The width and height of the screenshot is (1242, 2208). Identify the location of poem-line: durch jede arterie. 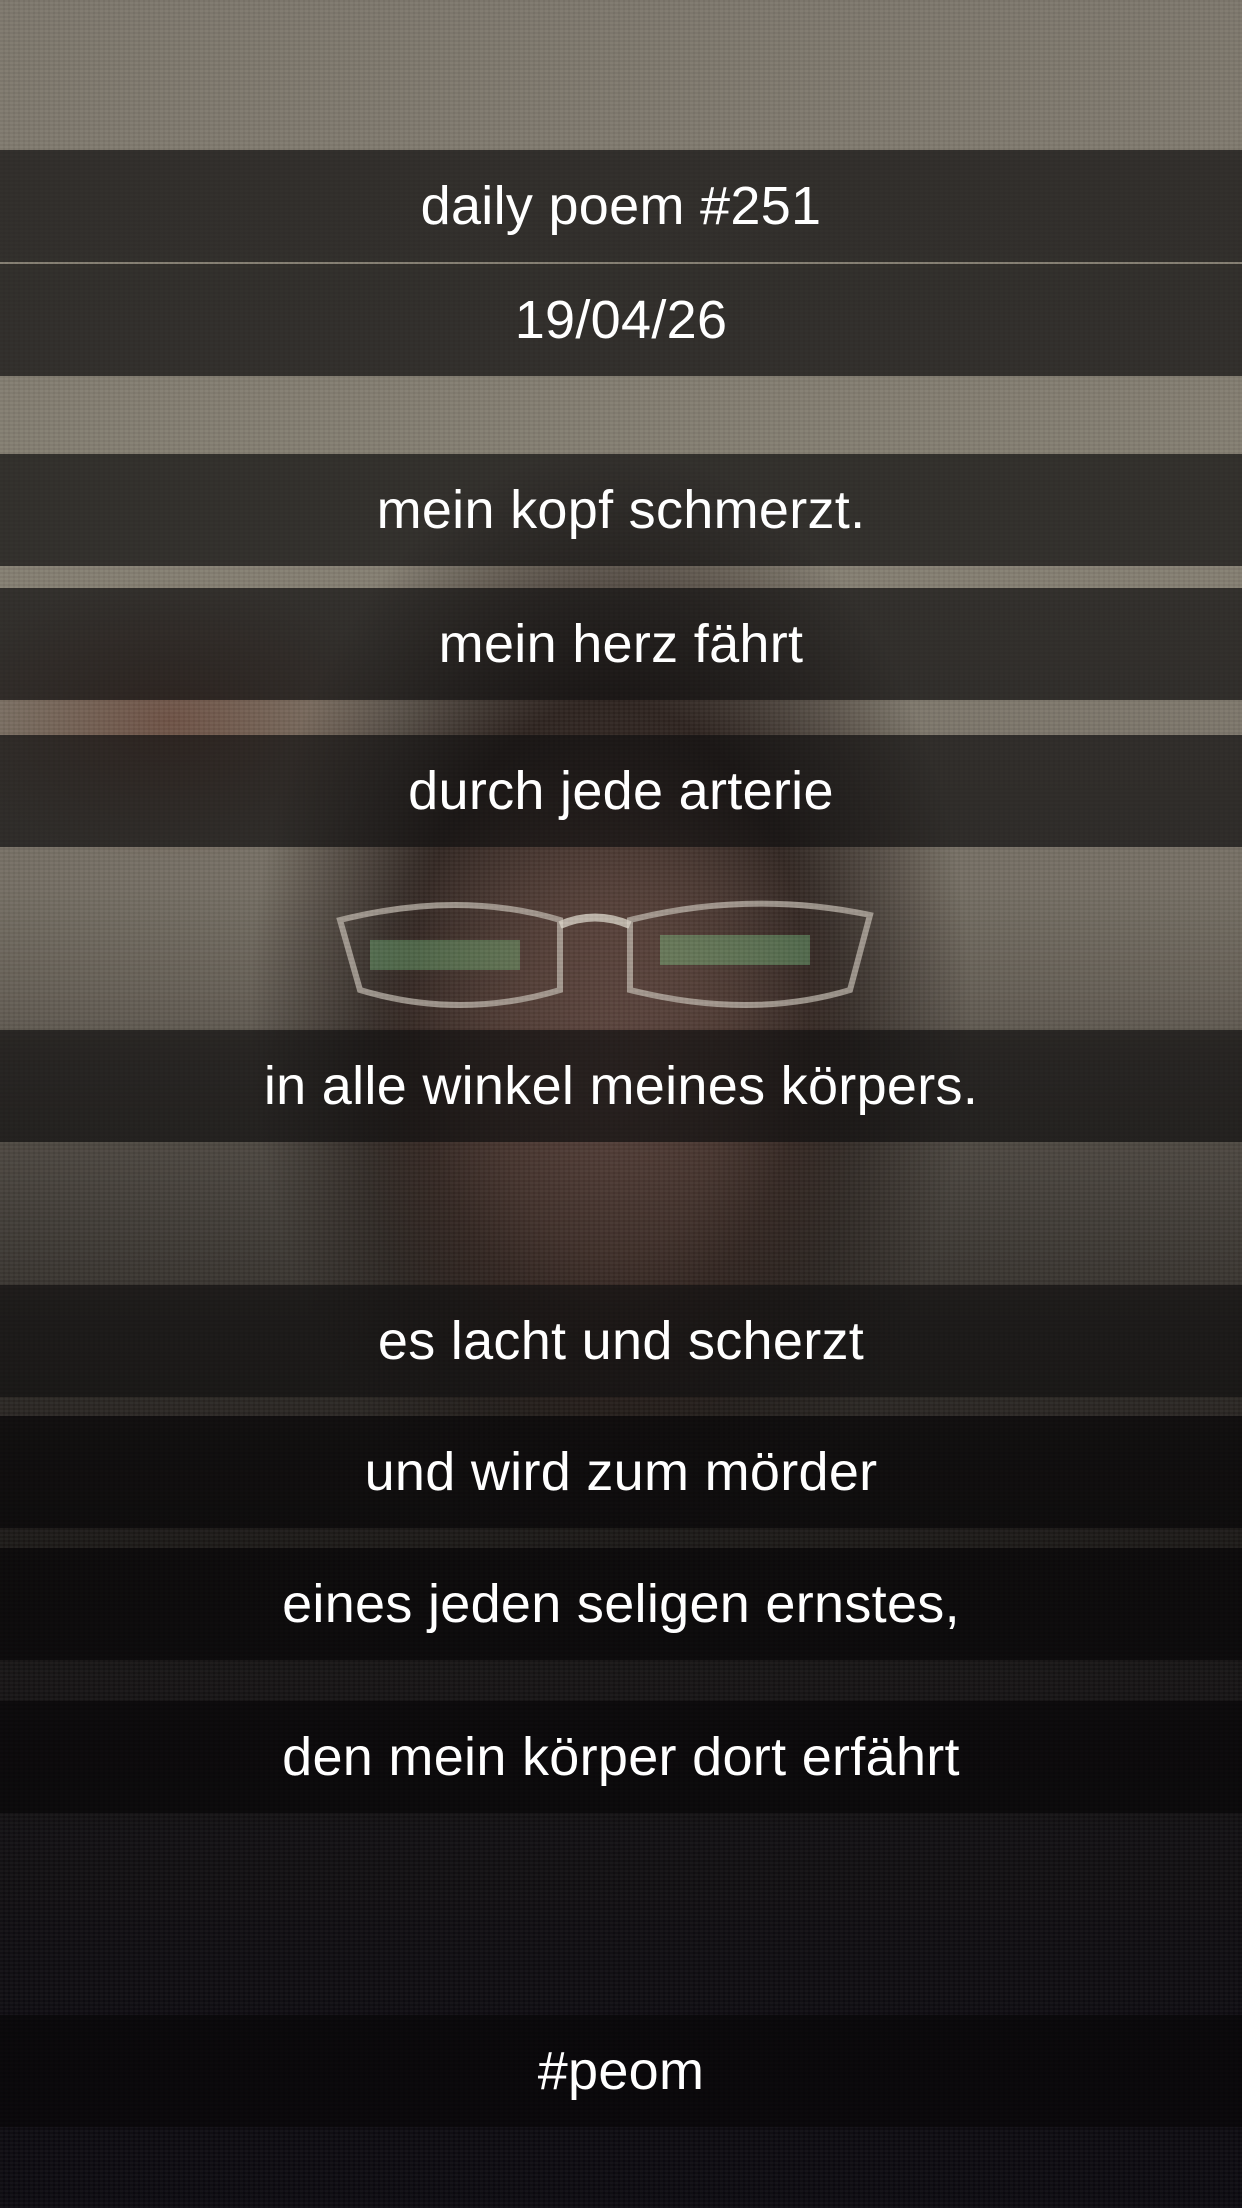
(621, 791).